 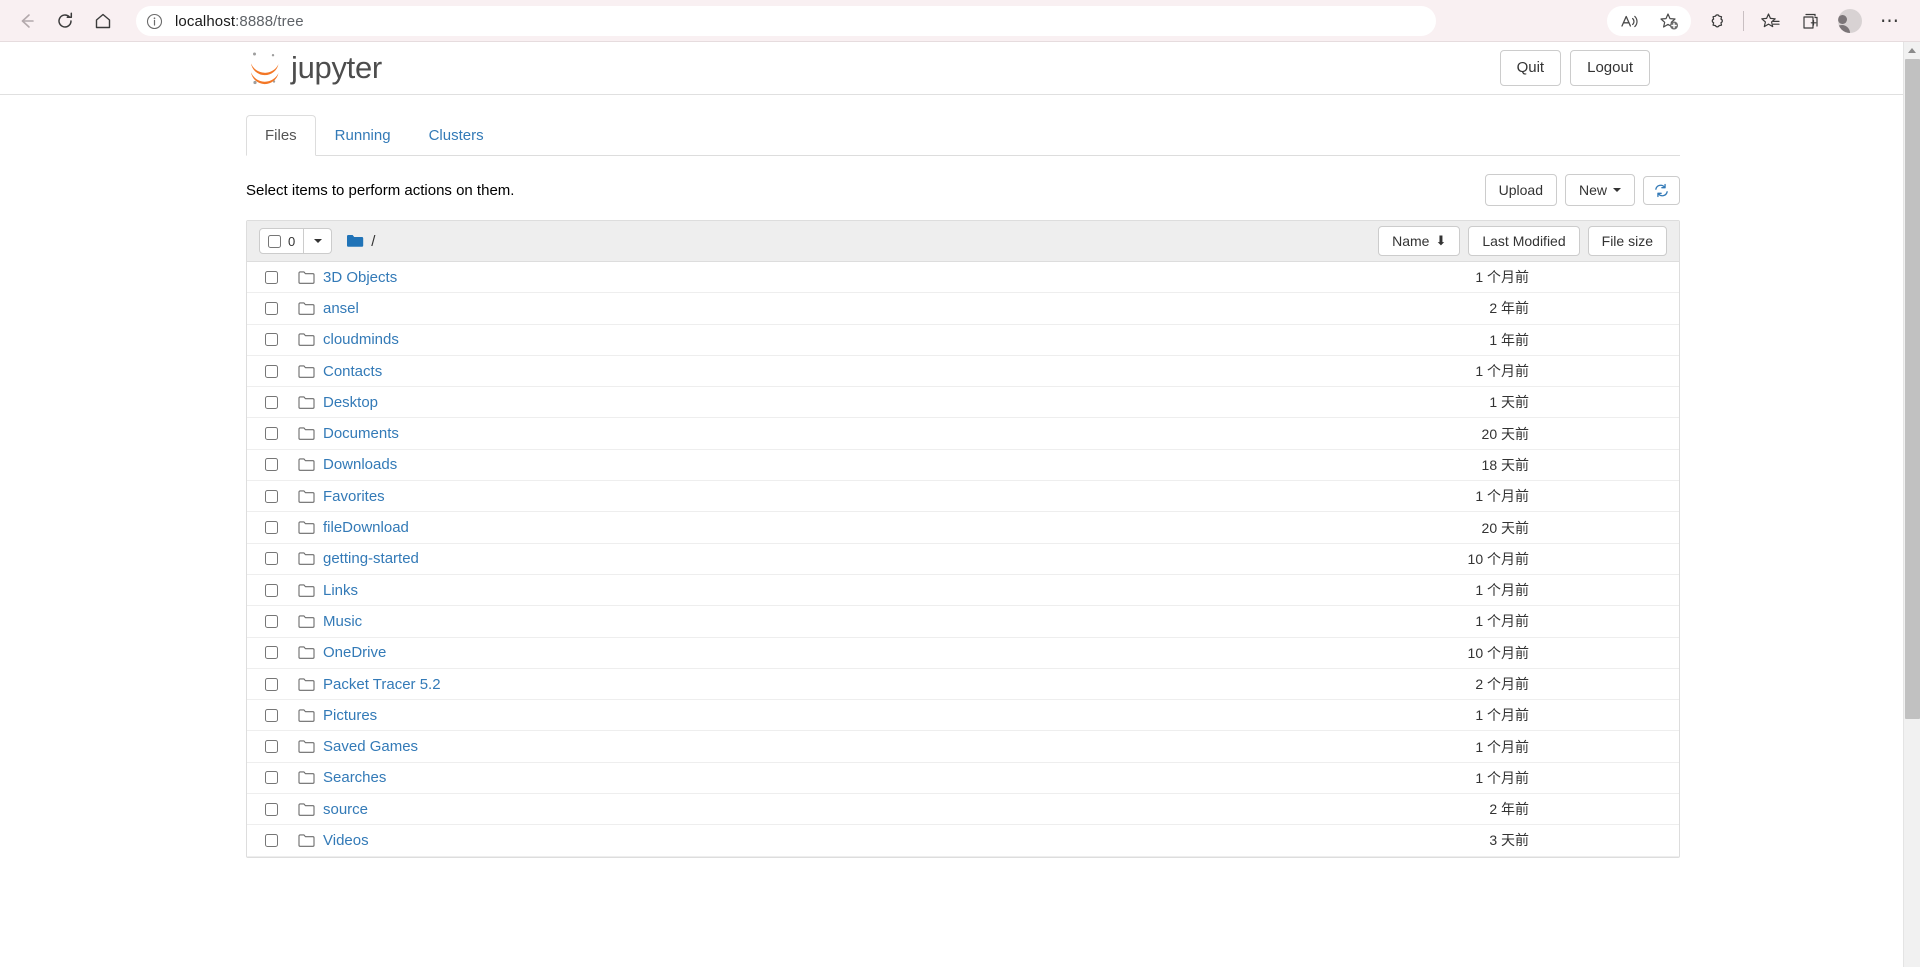 I want to click on table-row: Desktop 1 天前, so click(x=963, y=403).